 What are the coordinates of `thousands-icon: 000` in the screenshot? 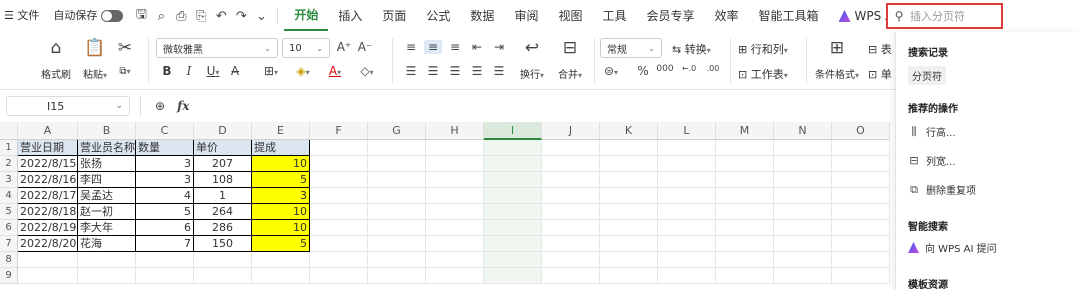 It's located at (665, 69).